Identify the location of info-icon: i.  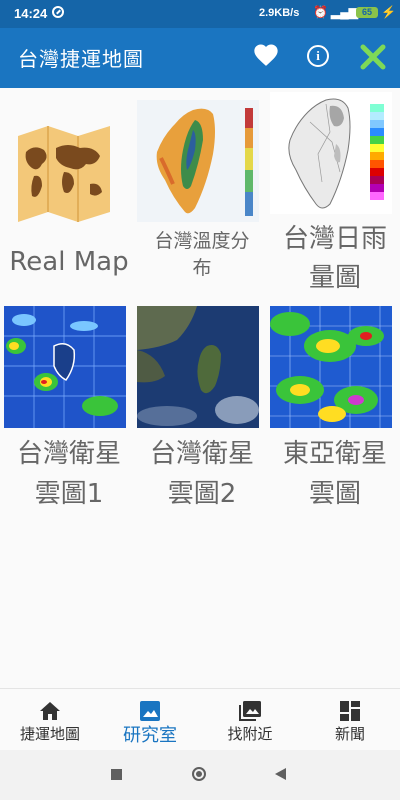
(318, 56).